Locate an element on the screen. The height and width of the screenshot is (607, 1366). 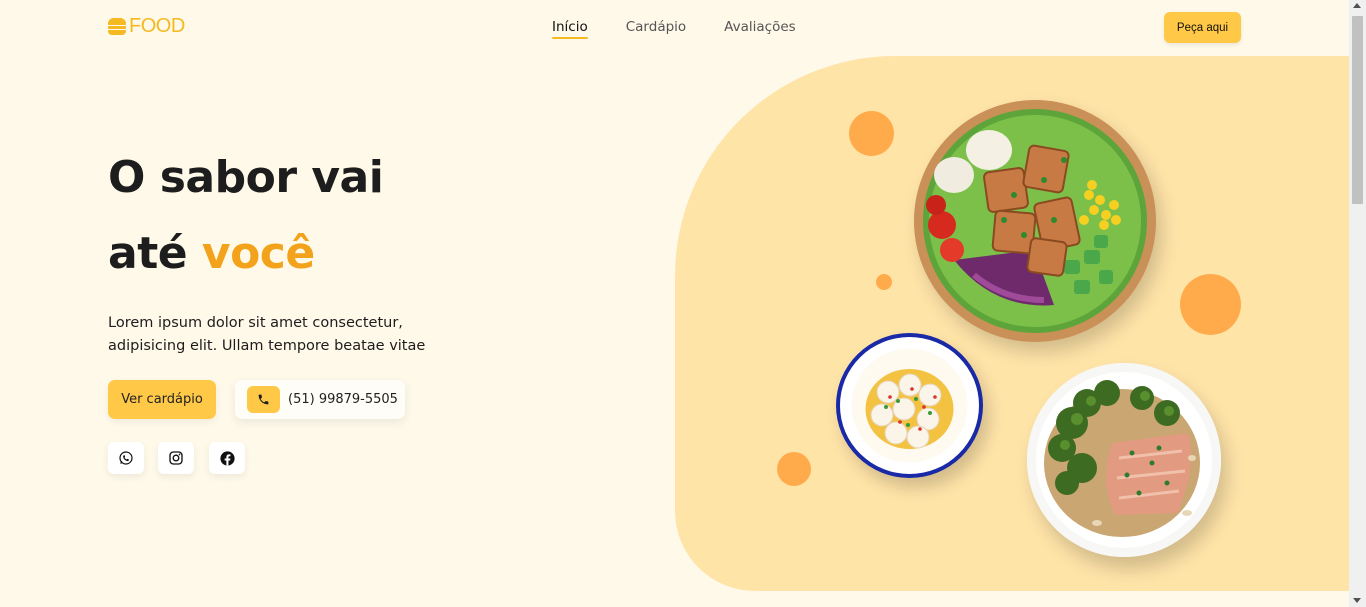
order-button: Peça aqui is located at coordinates (1202, 27).